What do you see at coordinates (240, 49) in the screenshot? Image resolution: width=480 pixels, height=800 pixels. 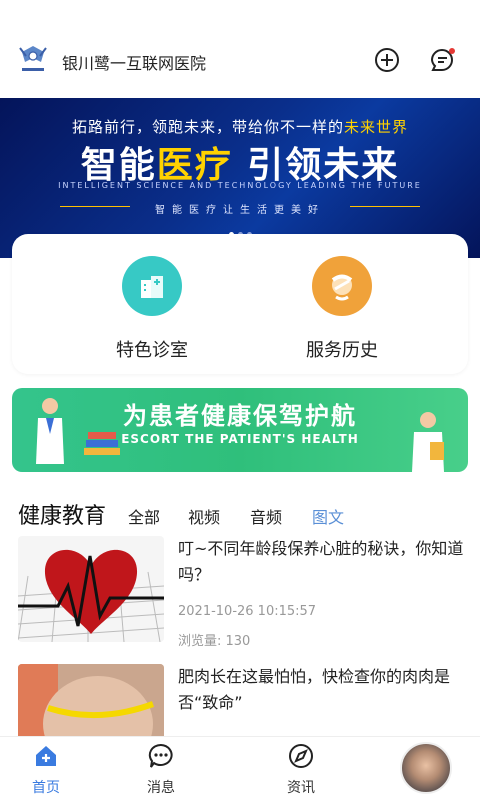 I see `app-header: 银川鹭一互联网医院` at bounding box center [240, 49].